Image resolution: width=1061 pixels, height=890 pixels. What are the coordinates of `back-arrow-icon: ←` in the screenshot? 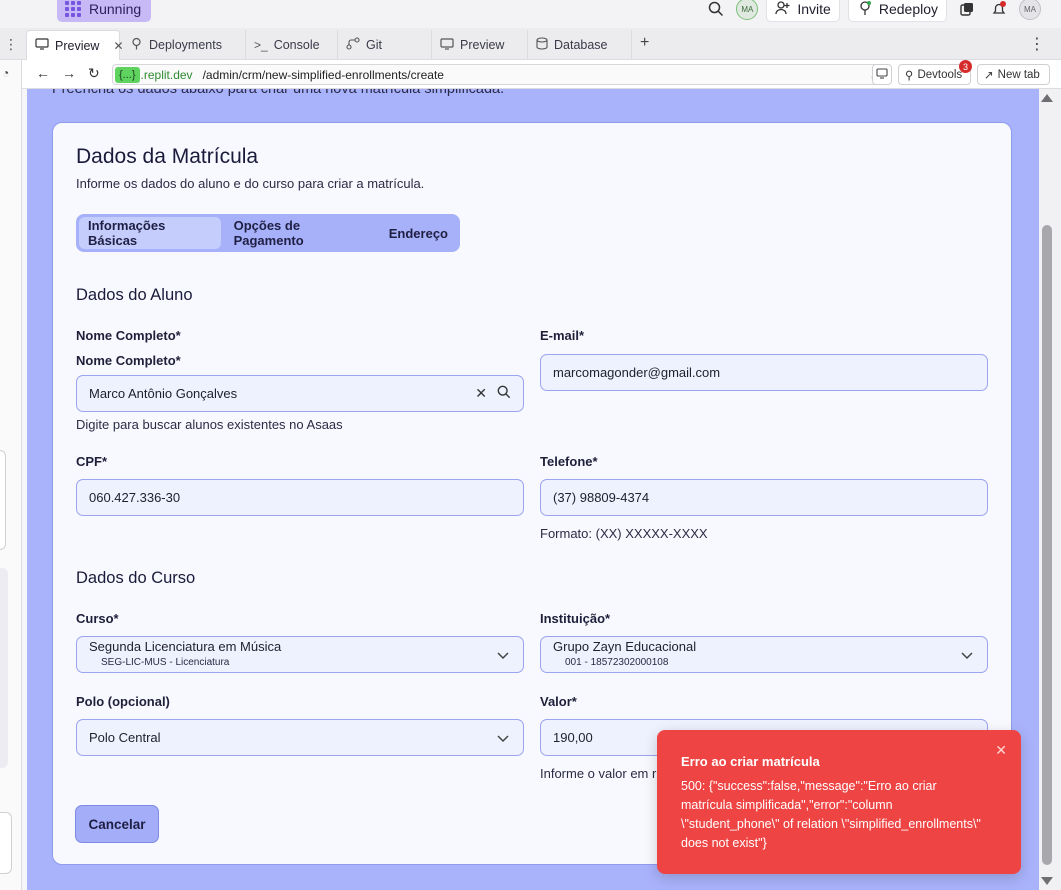 It's located at (43, 73).